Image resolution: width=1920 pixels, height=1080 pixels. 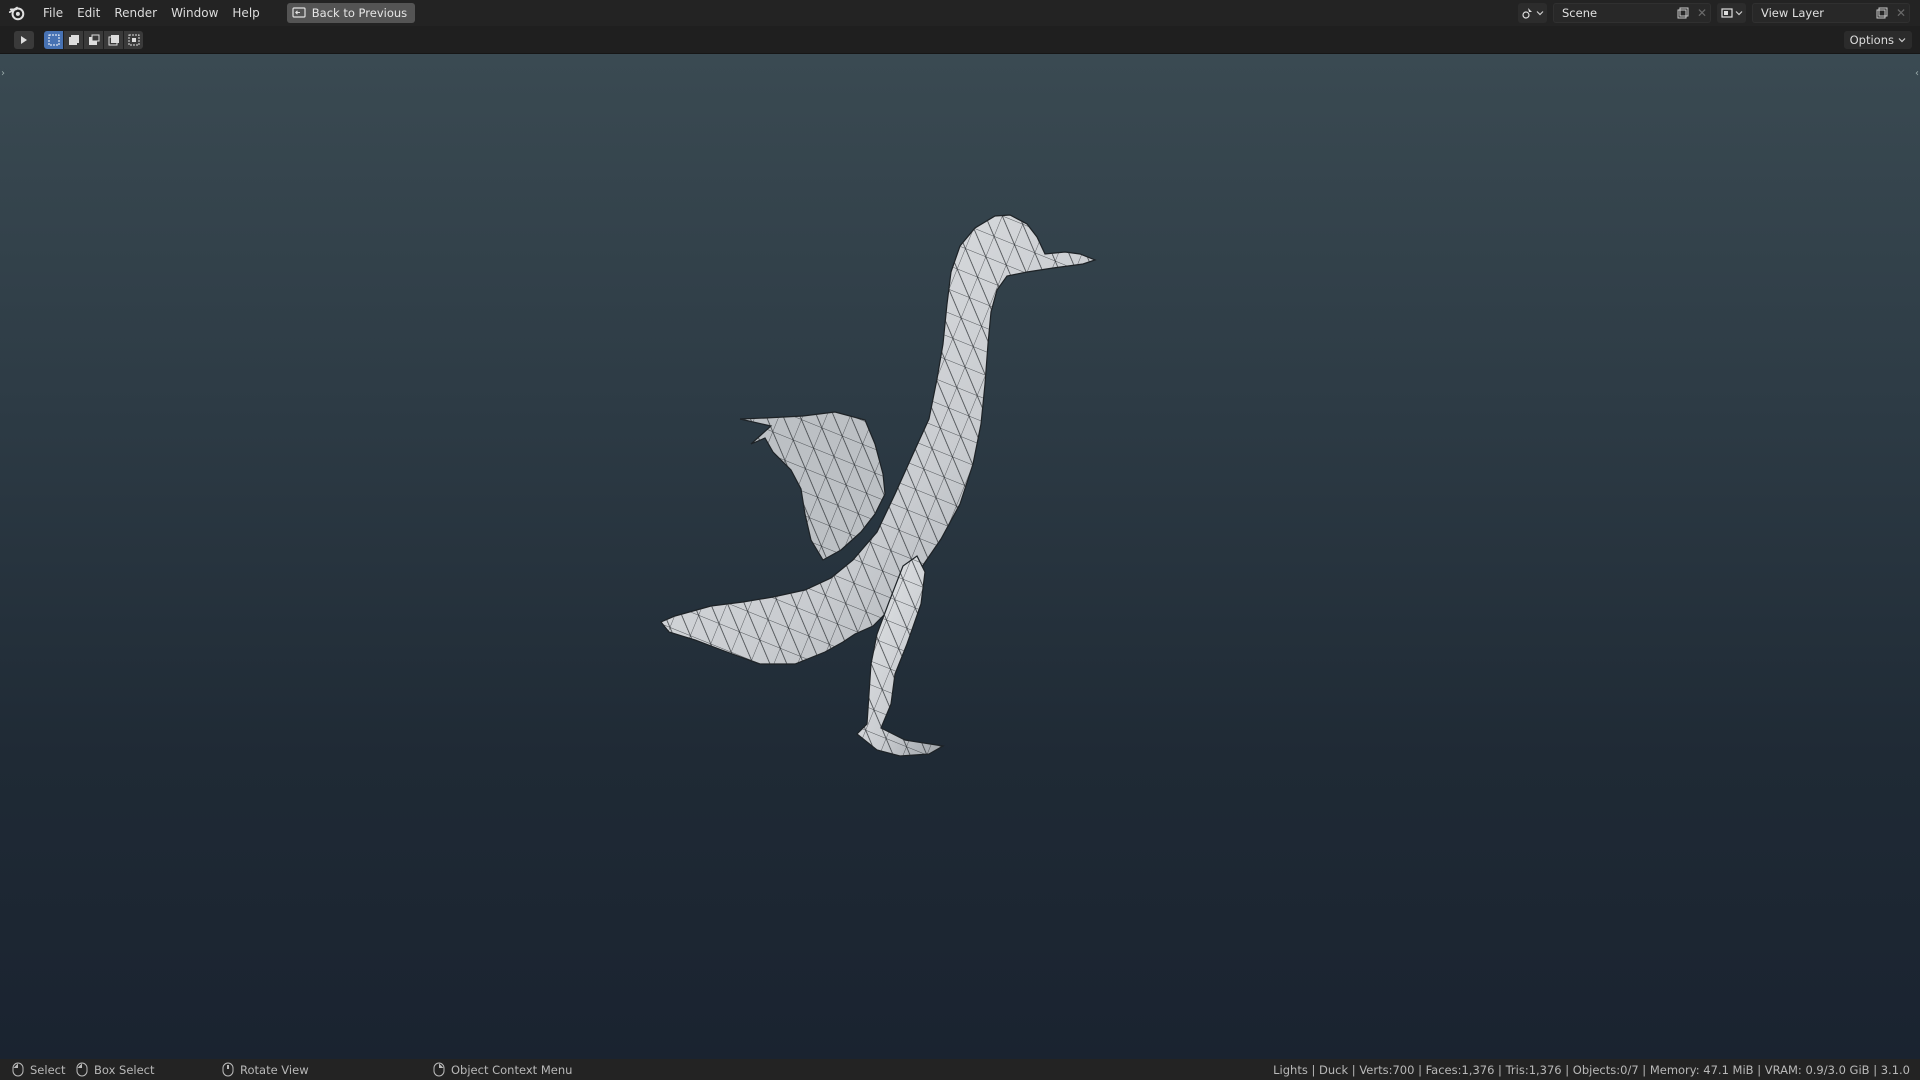 What do you see at coordinates (124, 1069) in the screenshot?
I see `hint-box-select-label: Box Select` at bounding box center [124, 1069].